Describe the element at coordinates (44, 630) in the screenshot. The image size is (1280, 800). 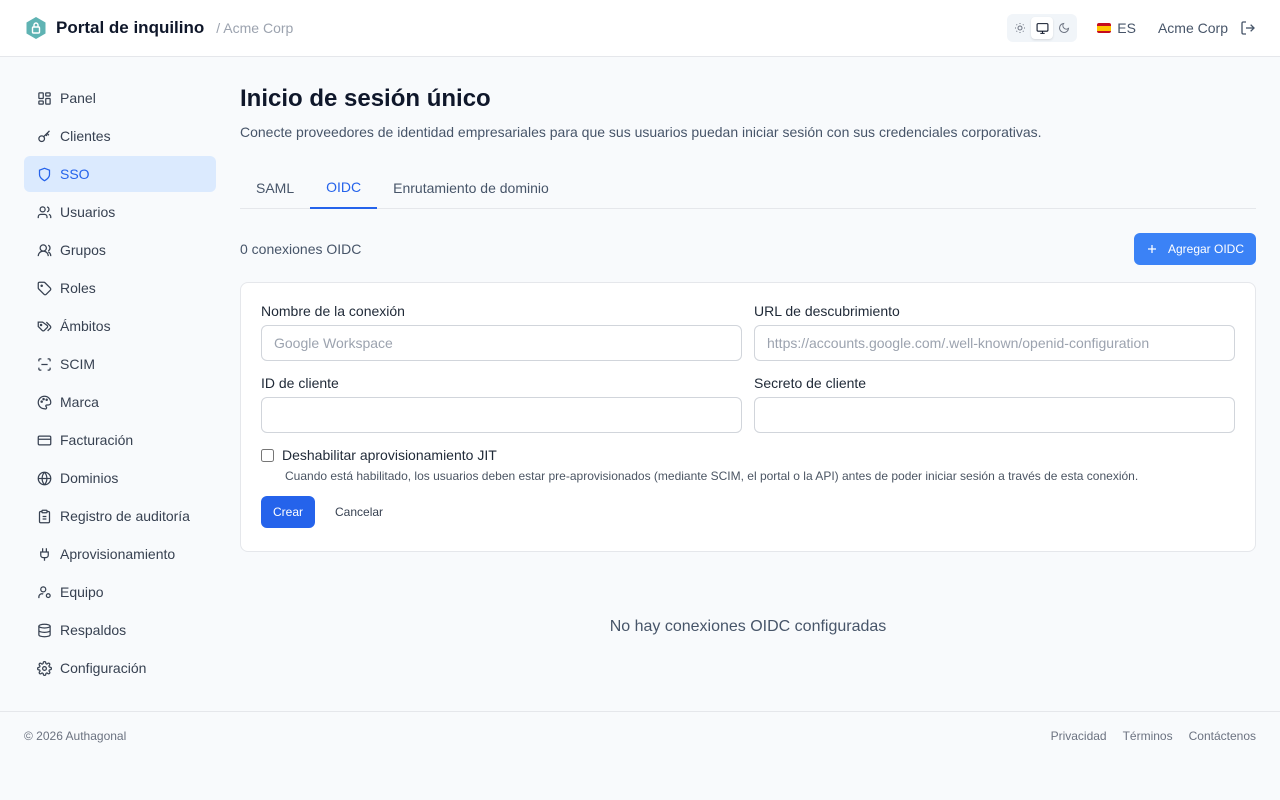
I see `database-icon` at that location.